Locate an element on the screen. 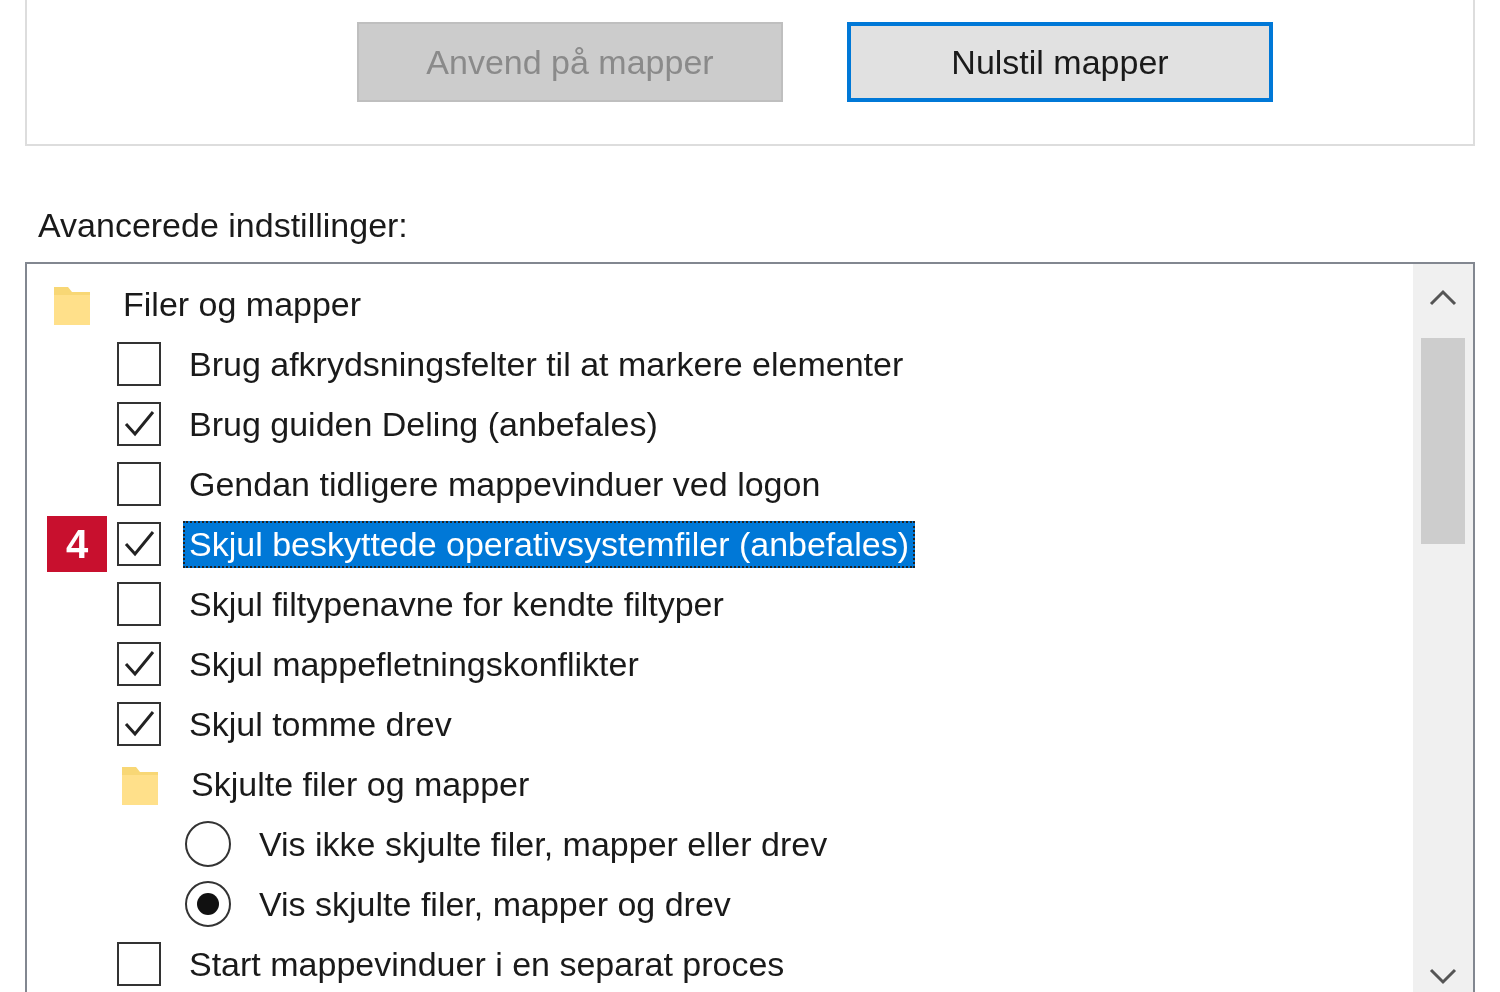  option-label: Skjul beskyttede operativsystemfiler (anbefales) is located at coordinates (549, 544).